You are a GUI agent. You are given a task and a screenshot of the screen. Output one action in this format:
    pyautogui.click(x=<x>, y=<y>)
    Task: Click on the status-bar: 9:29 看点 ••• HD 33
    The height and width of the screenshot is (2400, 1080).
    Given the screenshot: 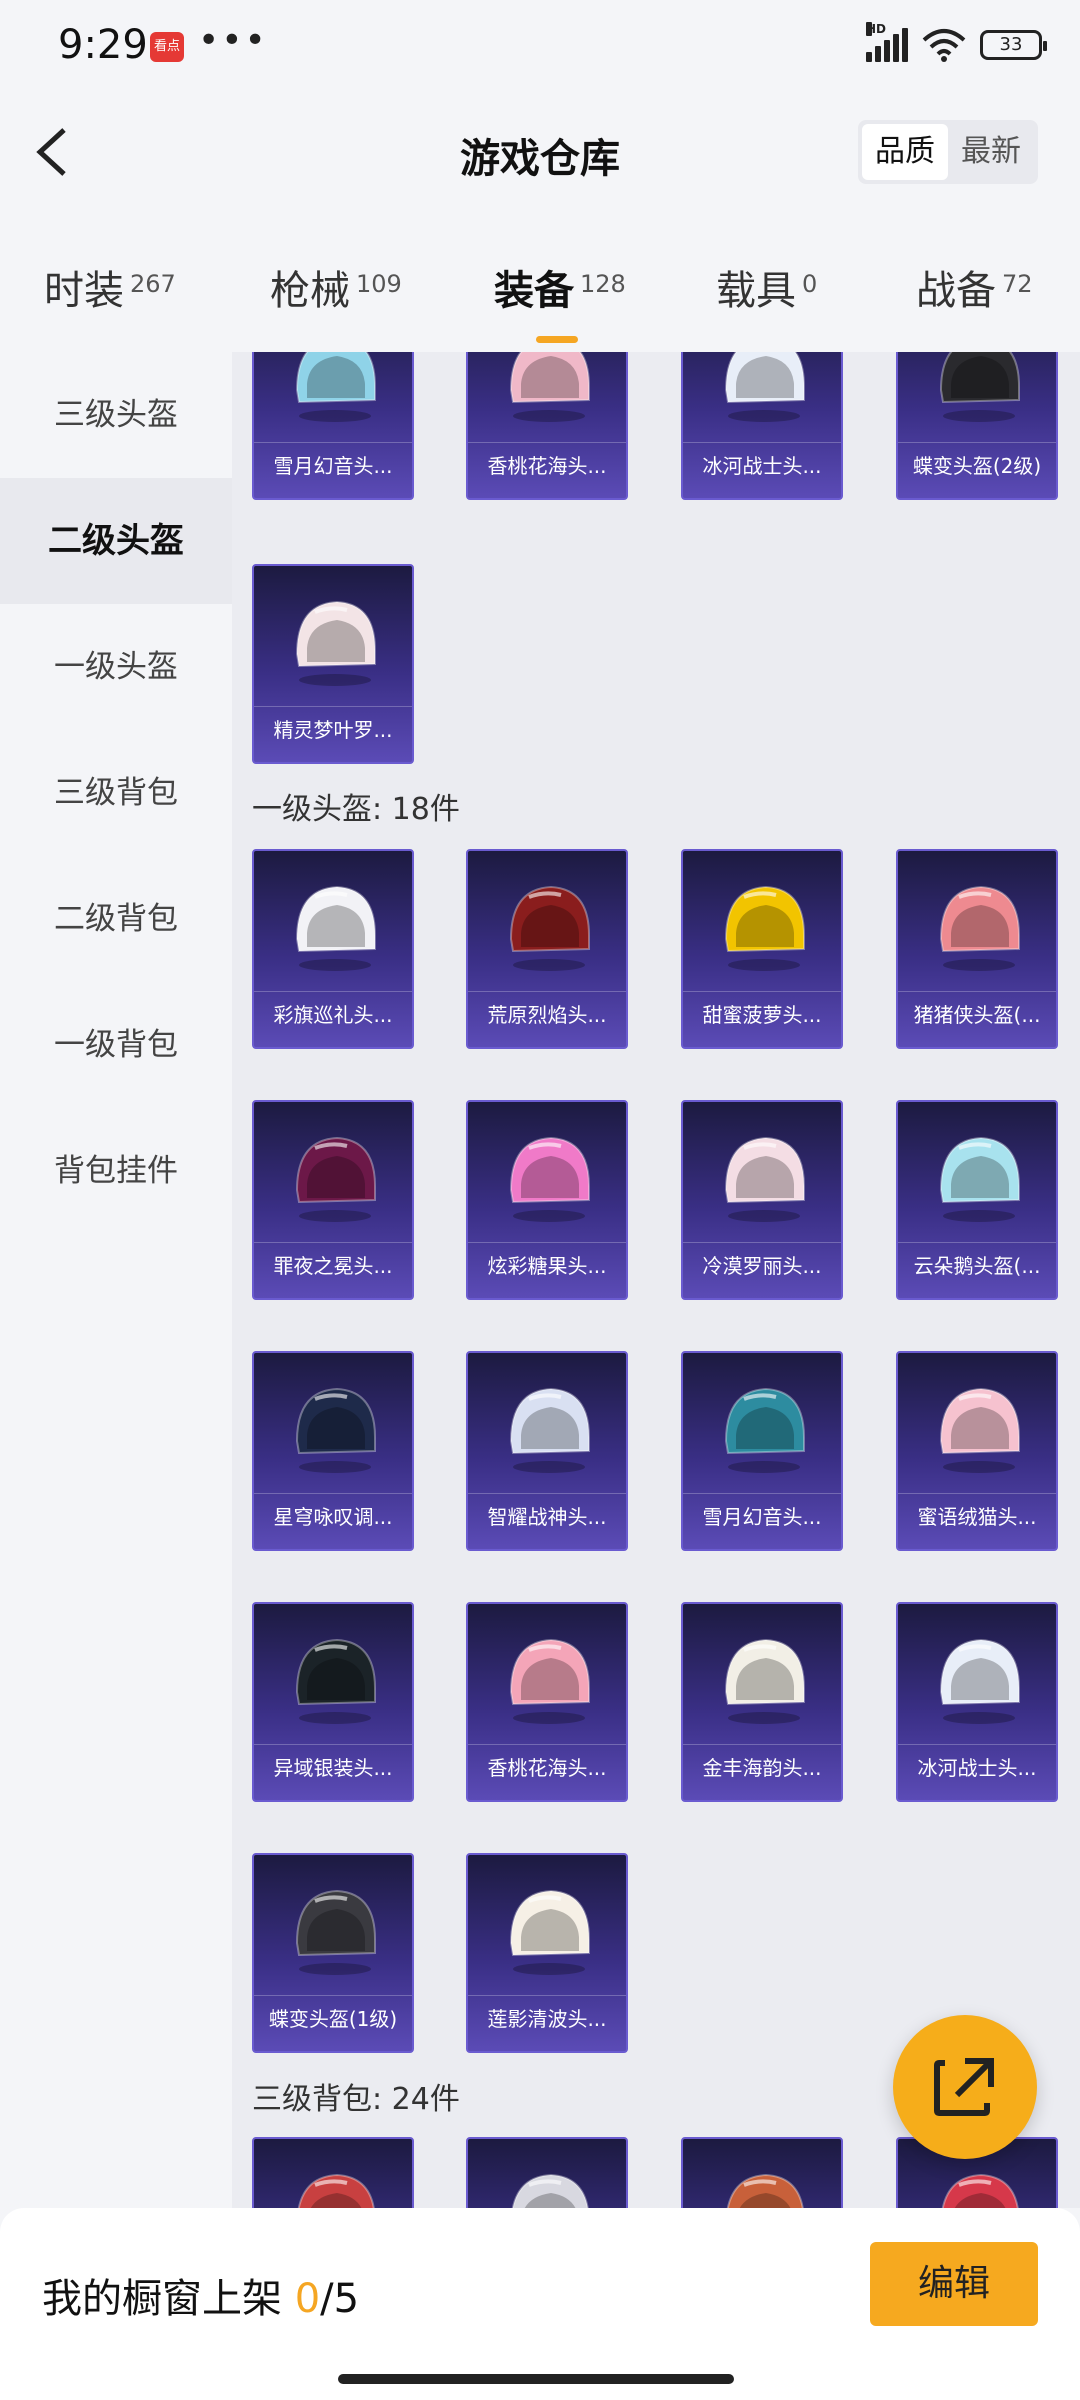 What is the action you would take?
    pyautogui.click(x=540, y=48)
    